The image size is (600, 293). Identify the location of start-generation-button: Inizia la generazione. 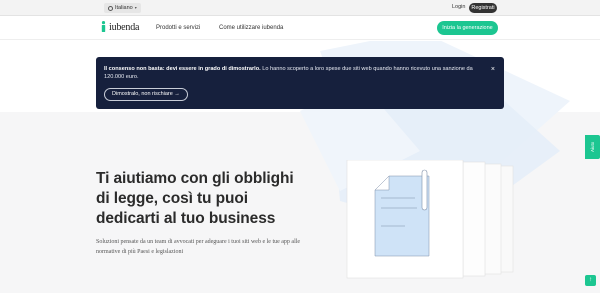
(467, 28).